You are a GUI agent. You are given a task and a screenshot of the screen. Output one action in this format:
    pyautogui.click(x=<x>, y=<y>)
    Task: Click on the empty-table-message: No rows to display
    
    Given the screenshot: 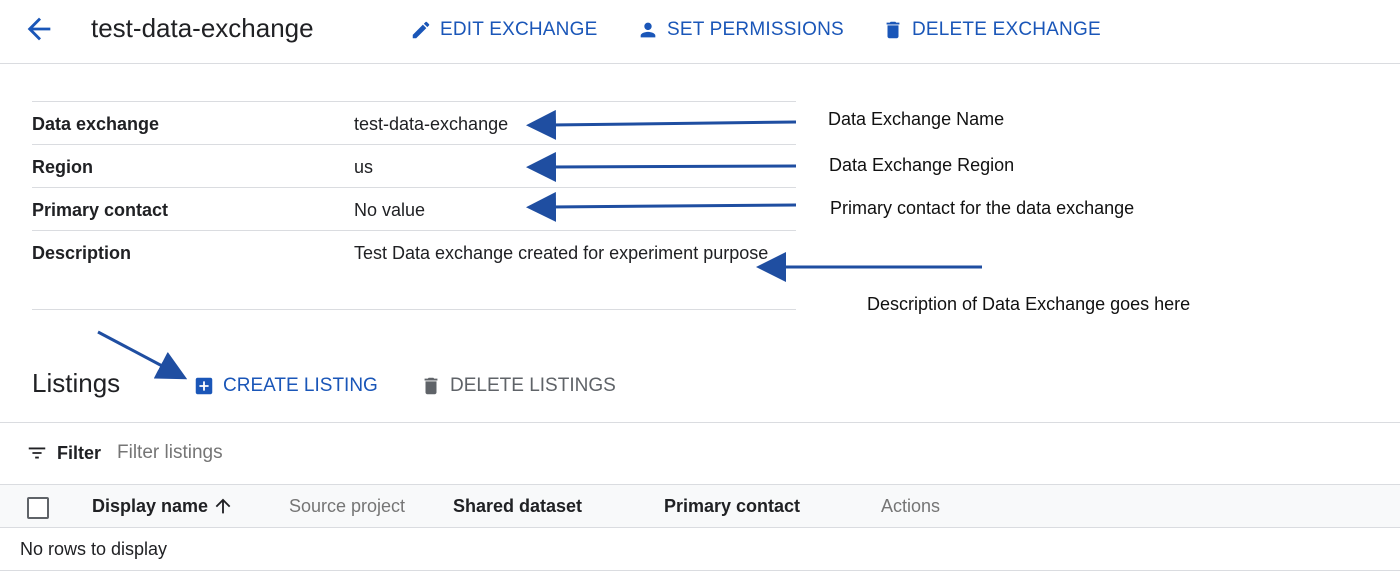 What is the action you would take?
    pyautogui.click(x=94, y=549)
    